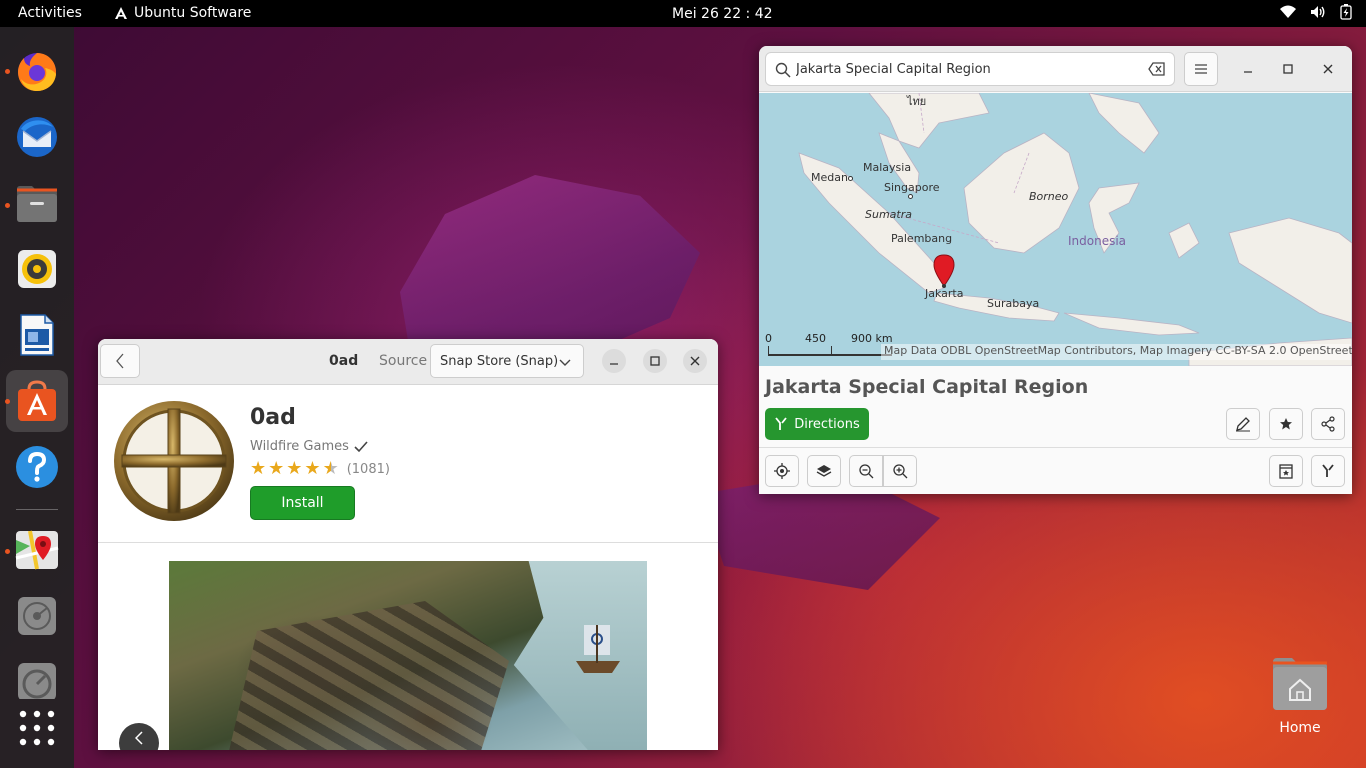 The height and width of the screenshot is (768, 1366). Describe the element at coordinates (273, 417) in the screenshot. I see `app-name: 0ad` at that location.